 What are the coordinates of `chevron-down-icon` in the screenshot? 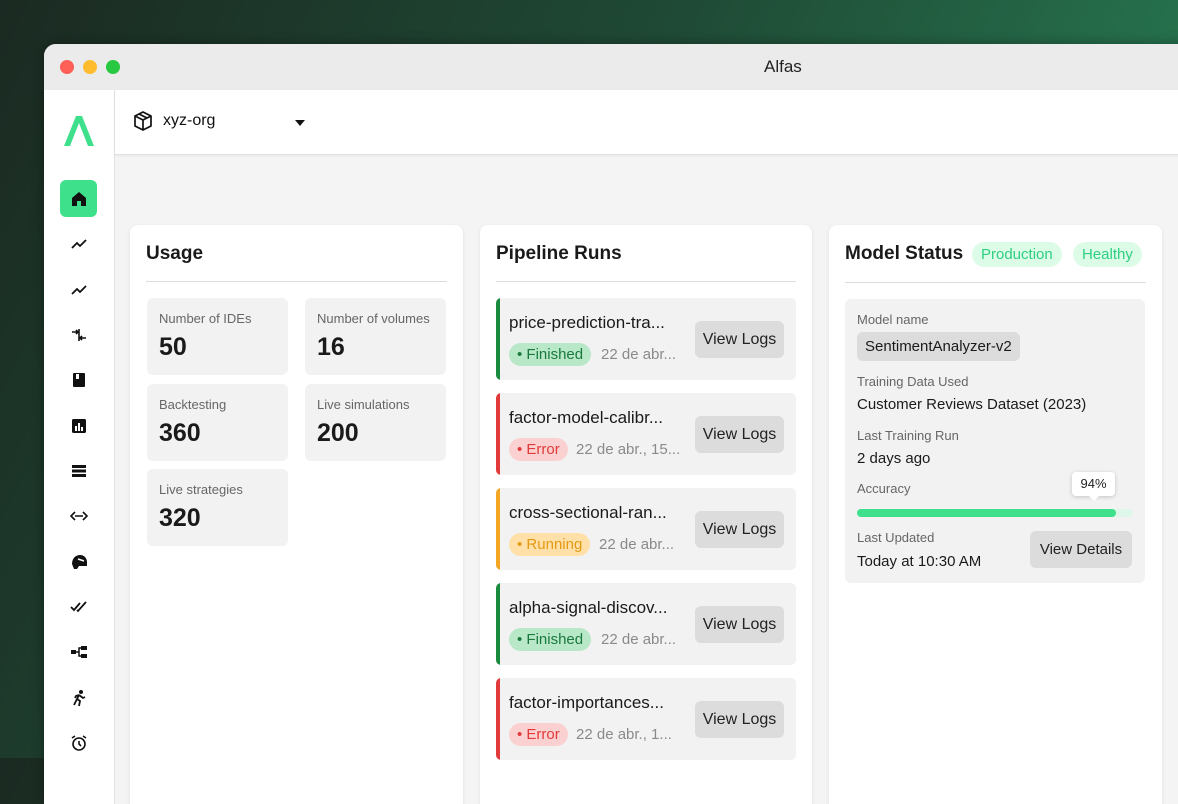 It's located at (300, 123).